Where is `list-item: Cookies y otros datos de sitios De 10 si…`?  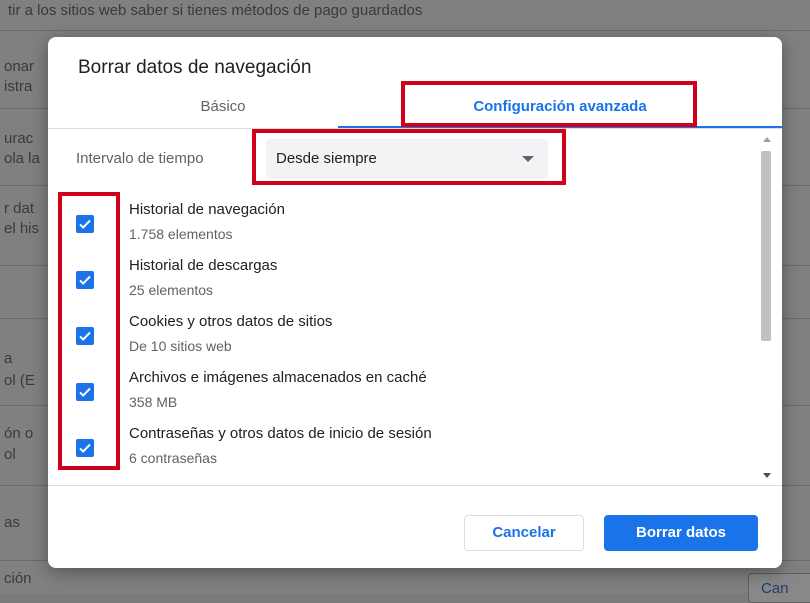
list-item: Cookies y otros datos de sitios De 10 si… is located at coordinates (406, 338).